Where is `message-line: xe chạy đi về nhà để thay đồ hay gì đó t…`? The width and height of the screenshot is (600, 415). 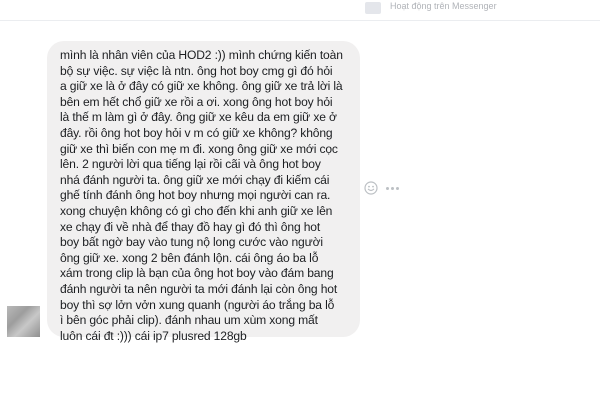 message-line: xe chạy đi về nhà để thay đồ hay gì đó t… is located at coordinates (190, 226).